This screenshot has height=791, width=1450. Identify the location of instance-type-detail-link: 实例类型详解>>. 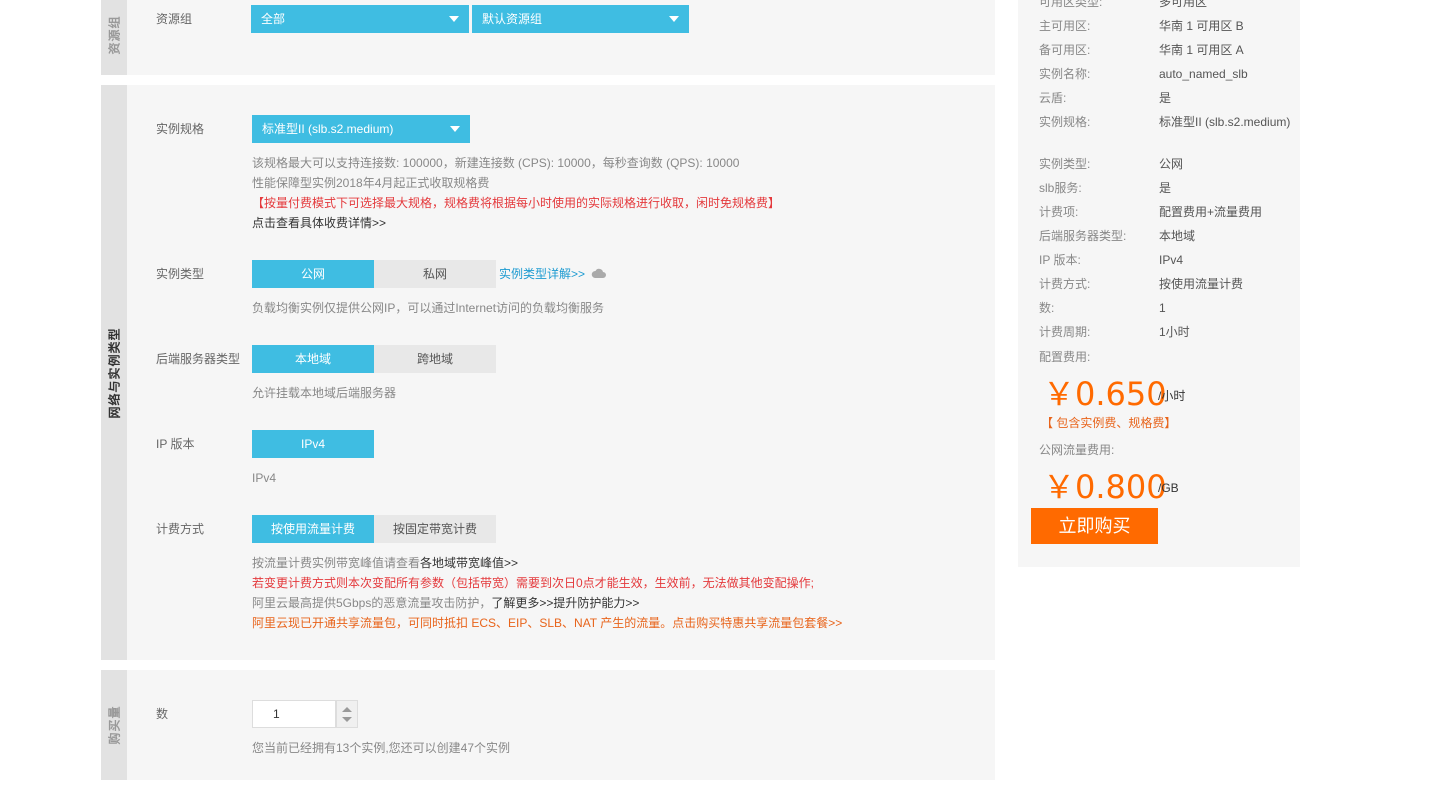
(542, 274).